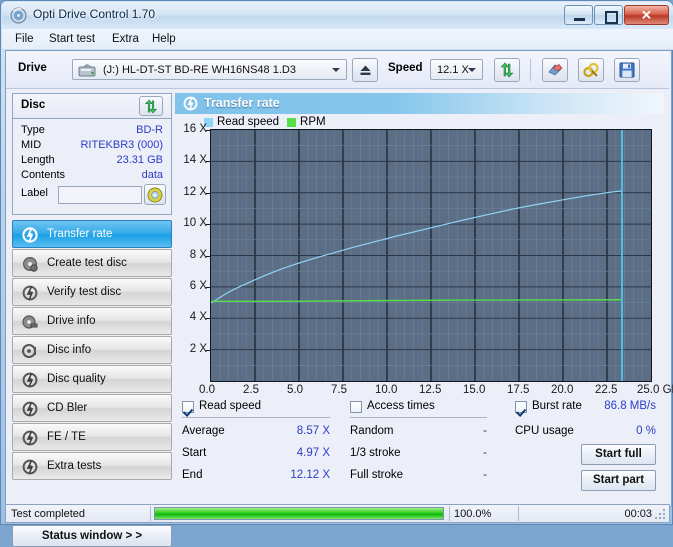 The height and width of the screenshot is (547, 673). Describe the element at coordinates (474, 390) in the screenshot. I see `x-tick-label: 15.0` at that location.